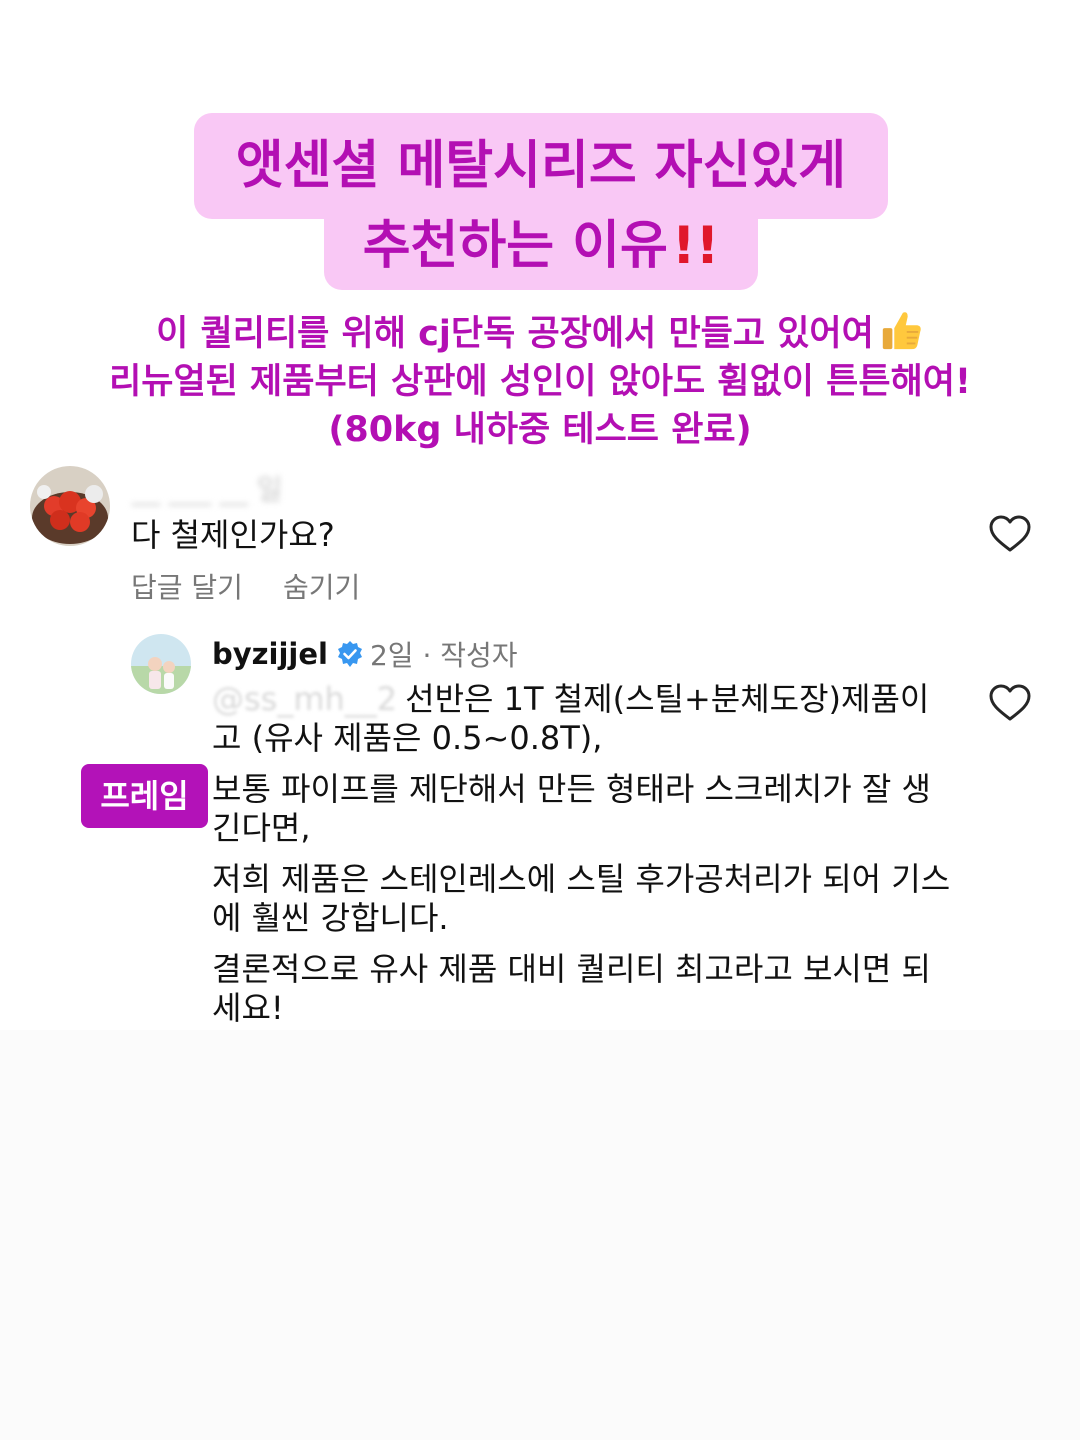  I want to click on strawberry-avatar-image, so click(70, 506).